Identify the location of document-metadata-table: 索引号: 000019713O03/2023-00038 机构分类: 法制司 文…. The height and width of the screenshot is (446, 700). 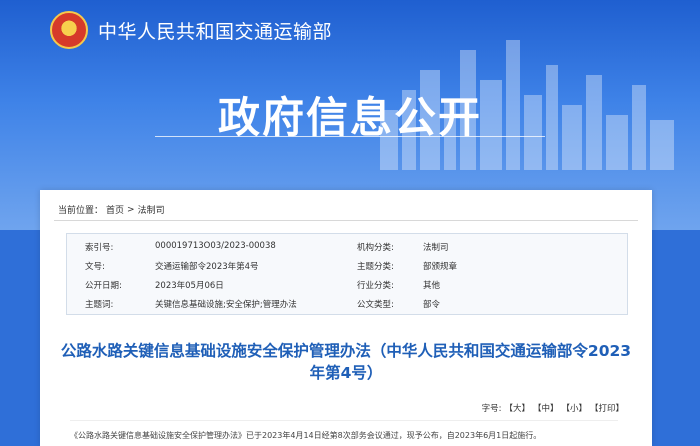
(347, 274).